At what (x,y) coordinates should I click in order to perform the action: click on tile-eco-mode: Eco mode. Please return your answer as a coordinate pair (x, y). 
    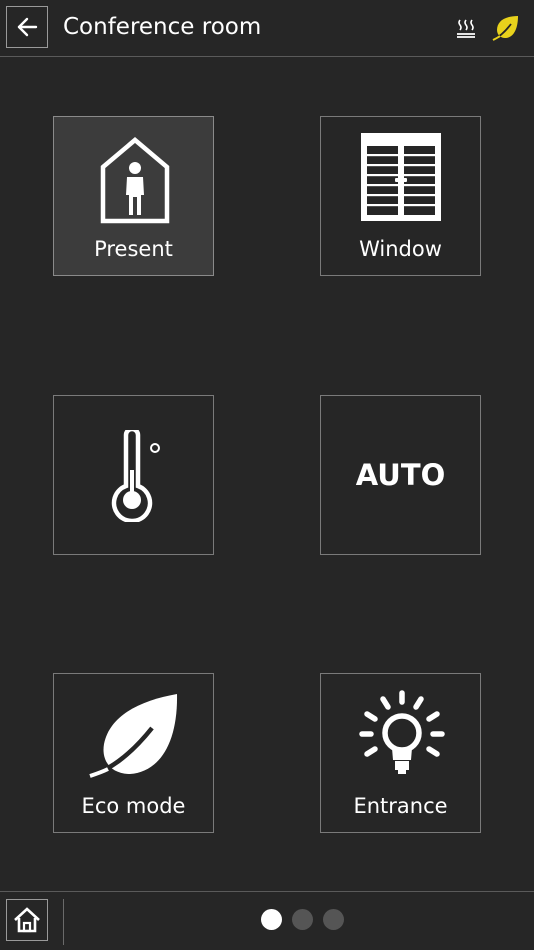
    Looking at the image, I should click on (133, 753).